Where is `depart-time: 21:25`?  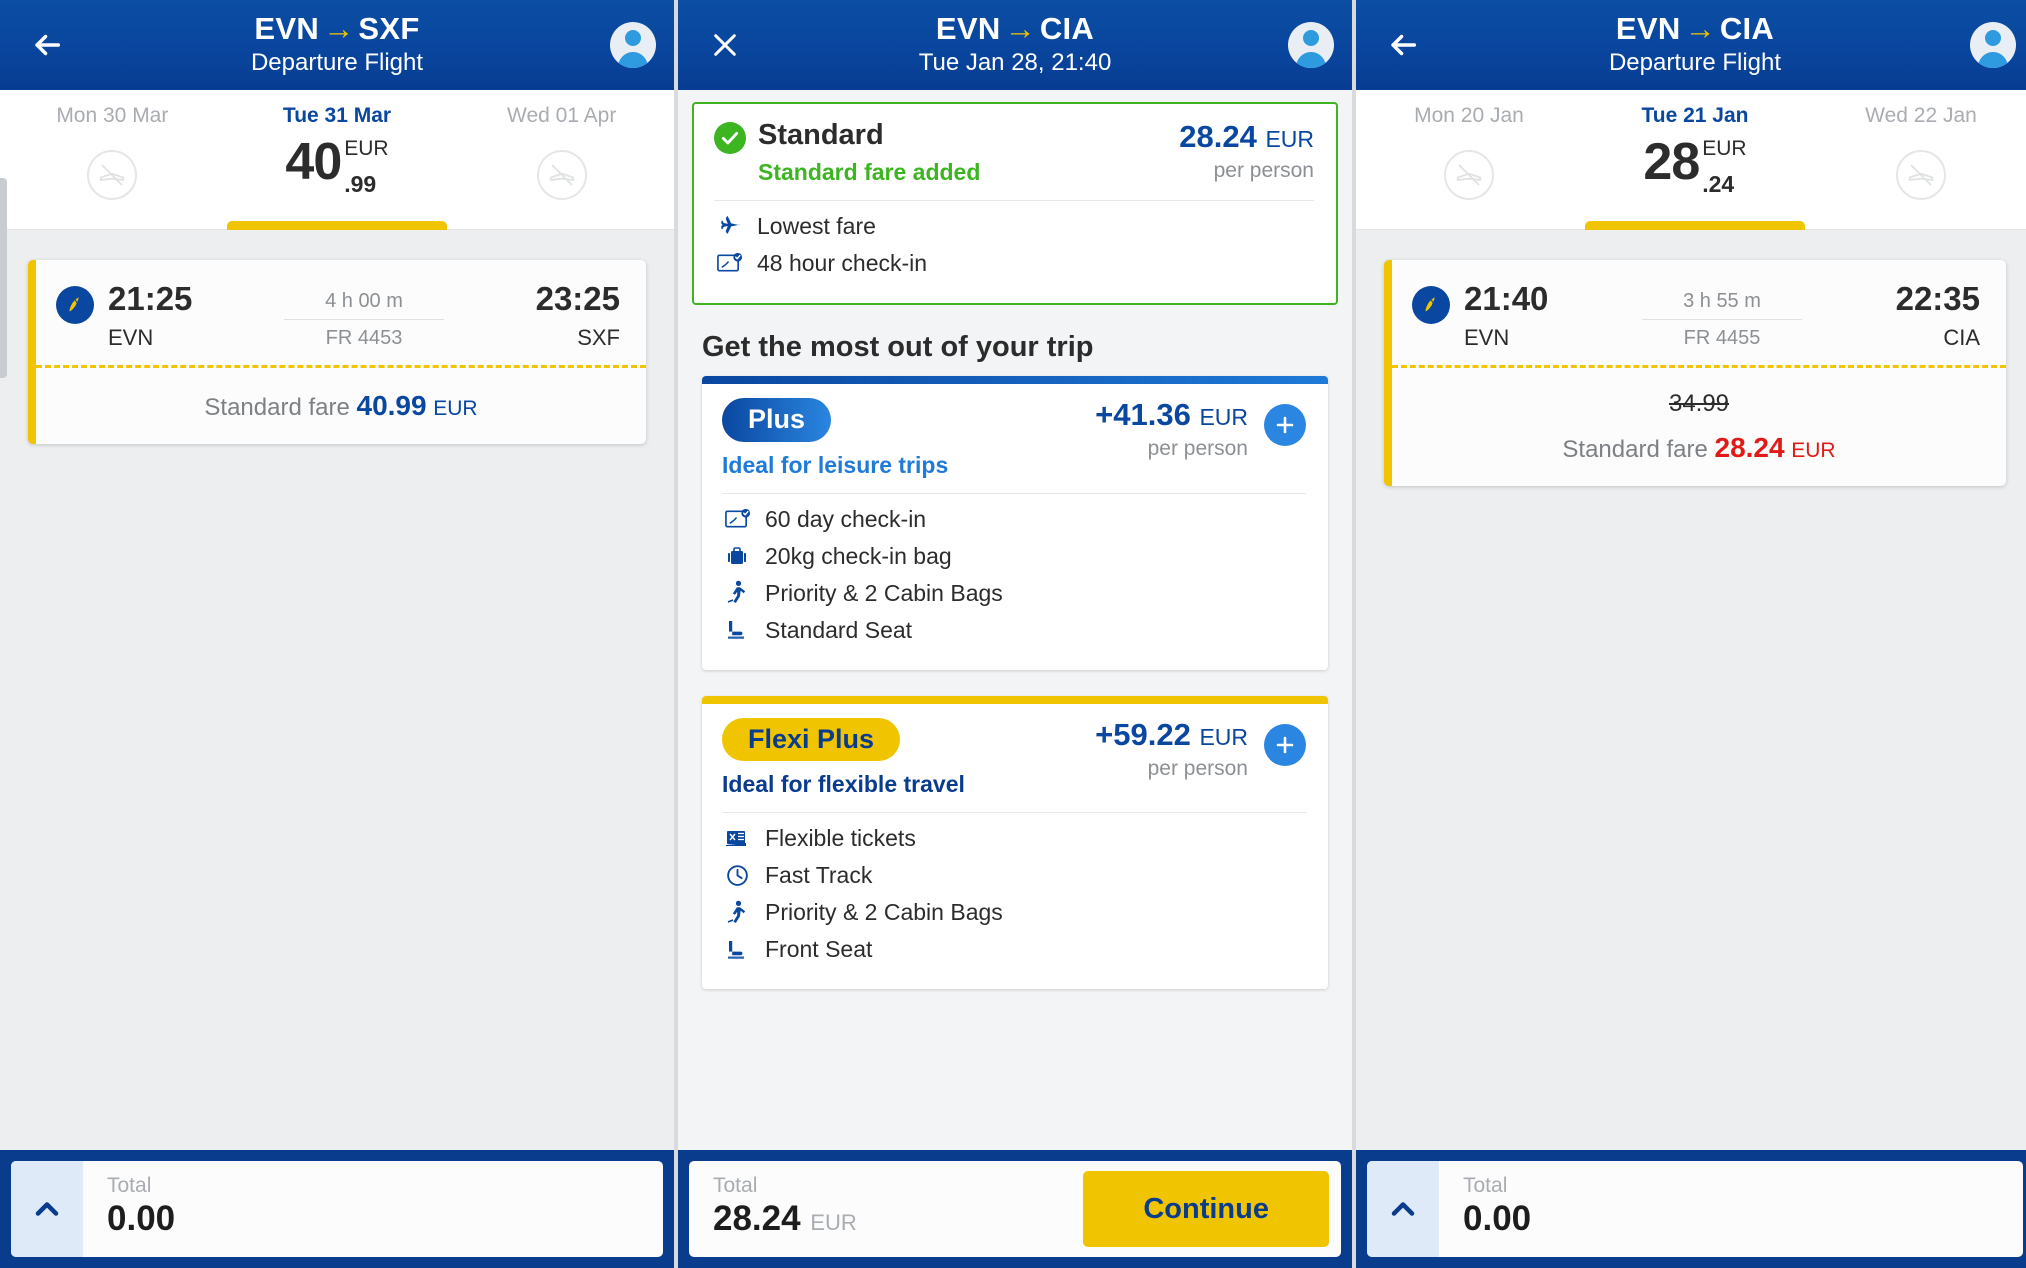
depart-time: 21:25 is located at coordinates (150, 298).